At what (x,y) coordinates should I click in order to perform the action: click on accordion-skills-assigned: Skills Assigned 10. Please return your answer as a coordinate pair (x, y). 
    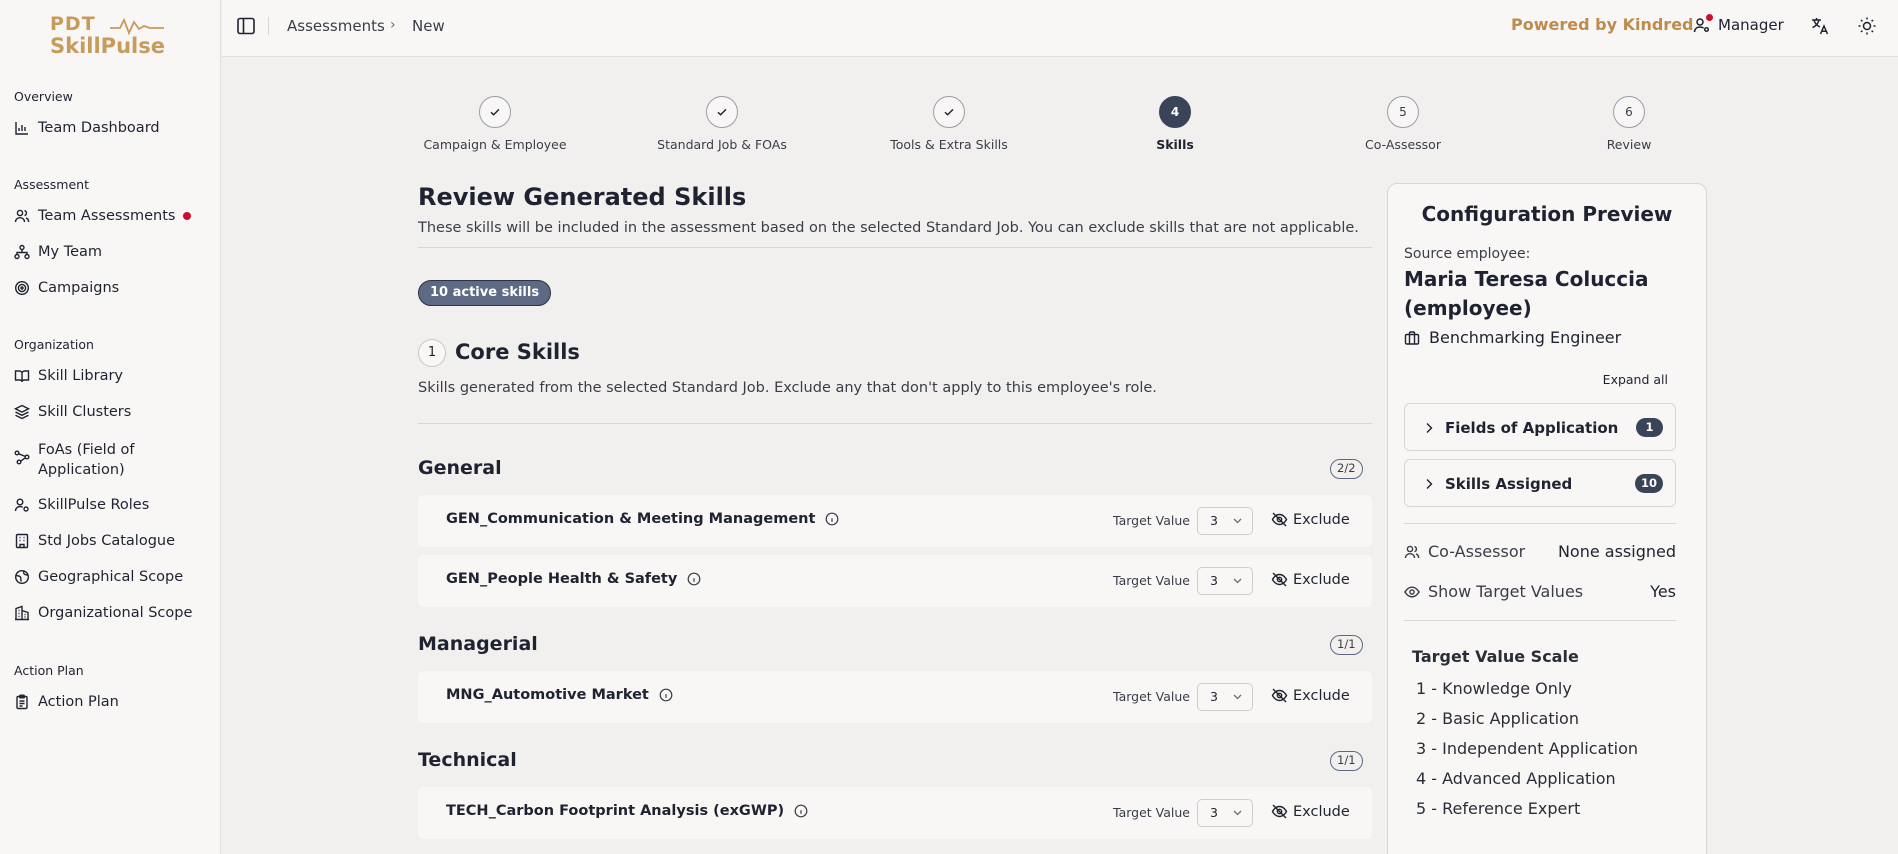
    Looking at the image, I should click on (1540, 483).